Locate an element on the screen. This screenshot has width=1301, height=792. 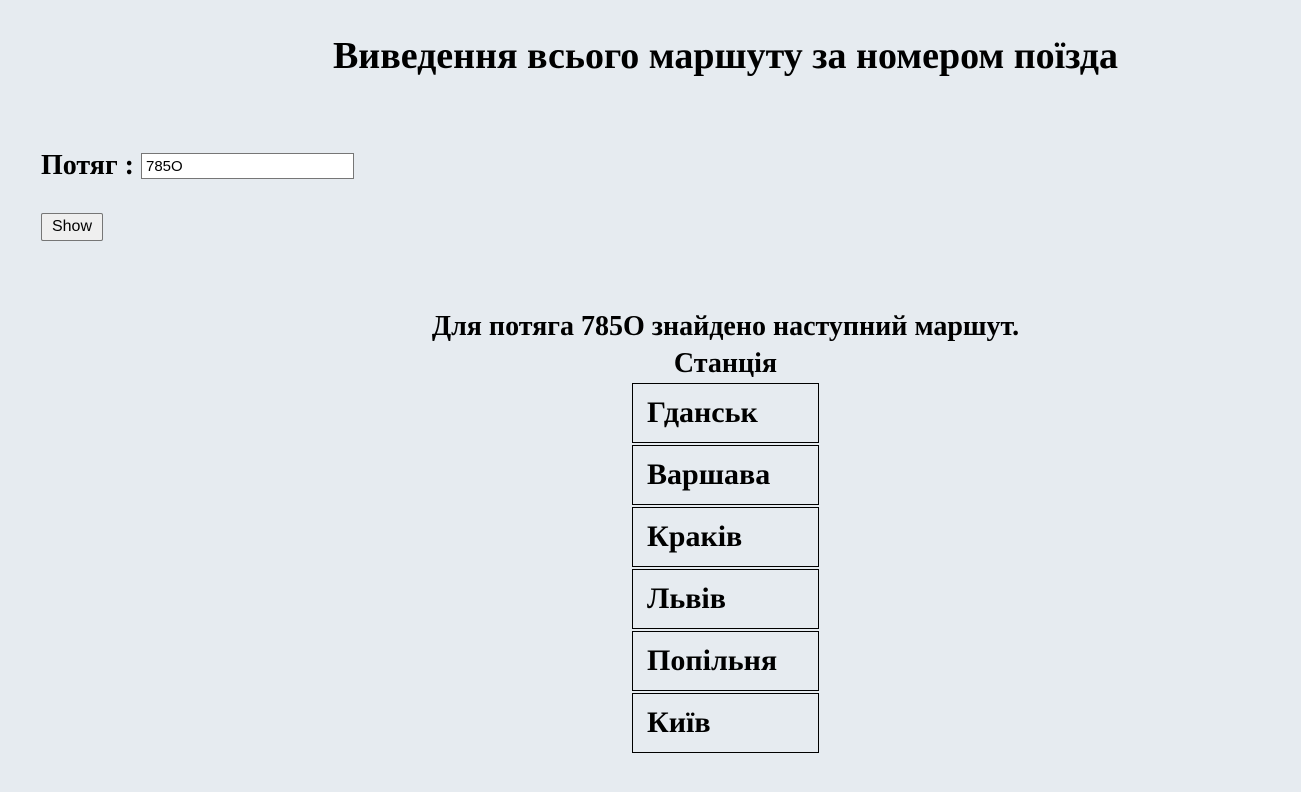
show-button: Show is located at coordinates (72, 227).